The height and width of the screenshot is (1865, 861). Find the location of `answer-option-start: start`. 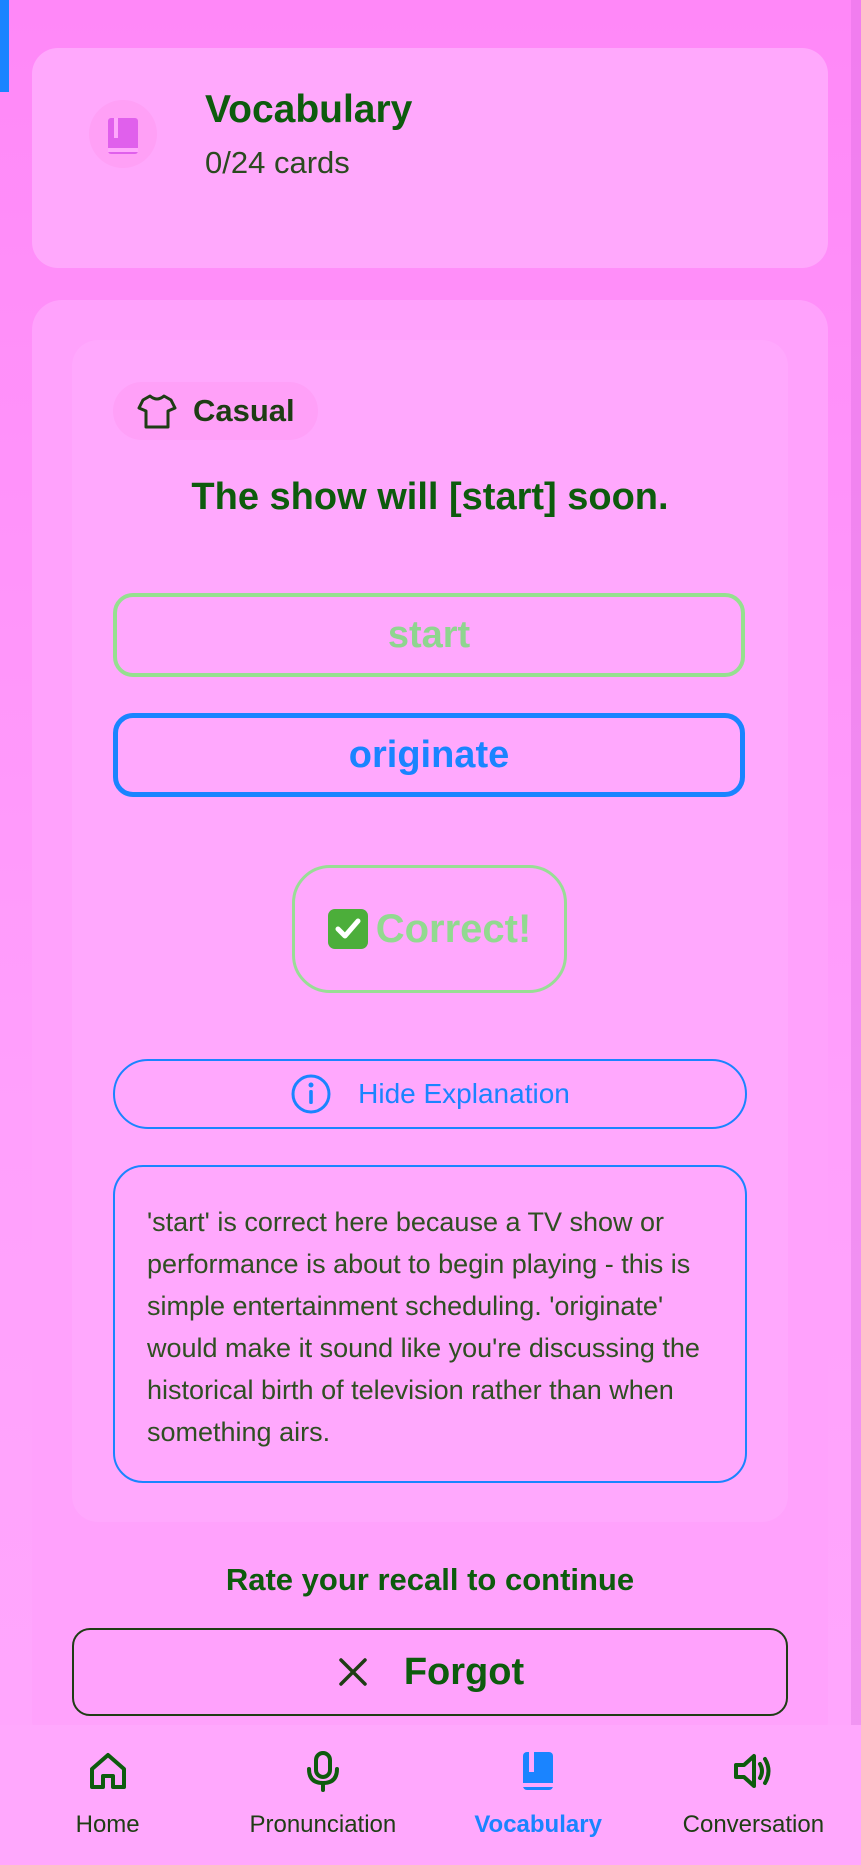

answer-option-start: start is located at coordinates (429, 635).